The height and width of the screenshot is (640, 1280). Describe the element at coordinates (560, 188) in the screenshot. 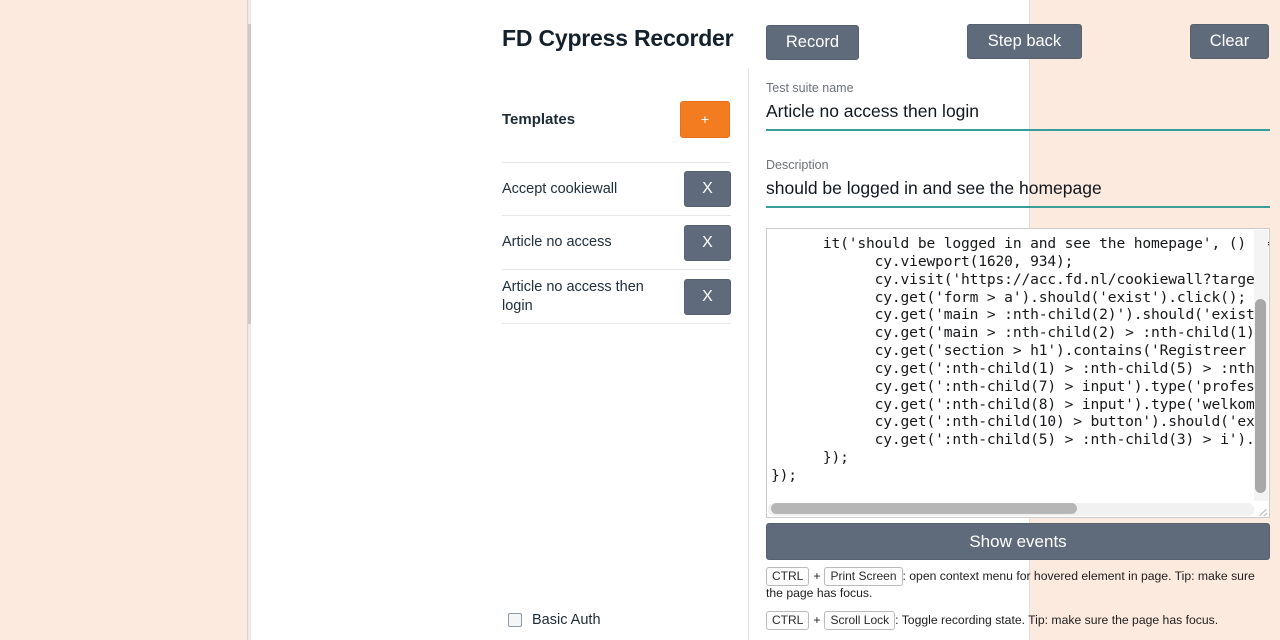

I see `template-name: Accept cookiewall` at that location.